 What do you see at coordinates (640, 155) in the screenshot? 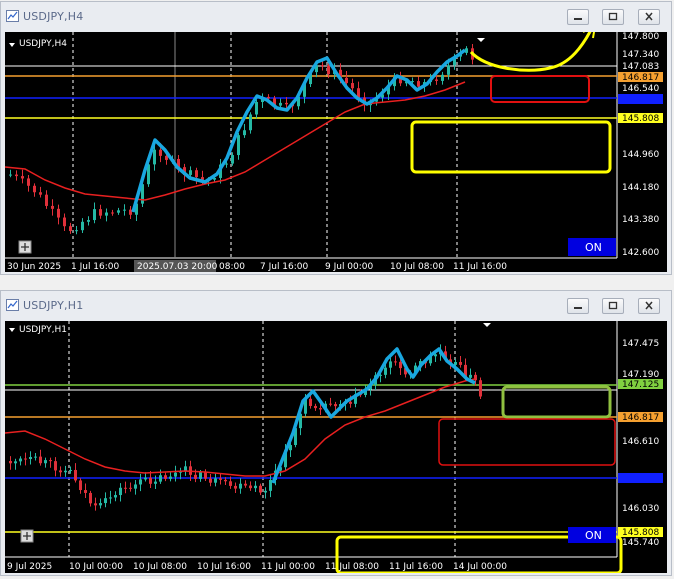
I see `price-label: 144.960` at bounding box center [640, 155].